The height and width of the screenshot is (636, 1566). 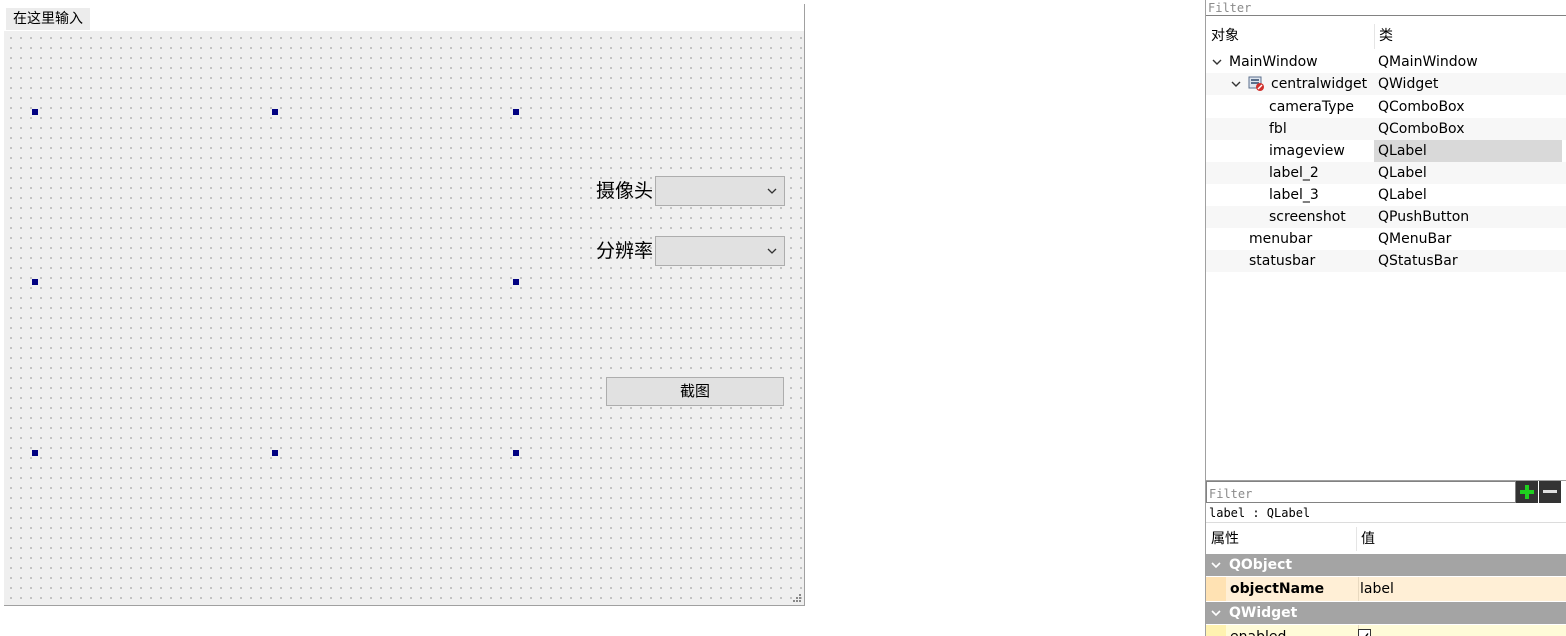 What do you see at coordinates (1428, 62) in the screenshot?
I see `tree-row-class: QMainWindow` at bounding box center [1428, 62].